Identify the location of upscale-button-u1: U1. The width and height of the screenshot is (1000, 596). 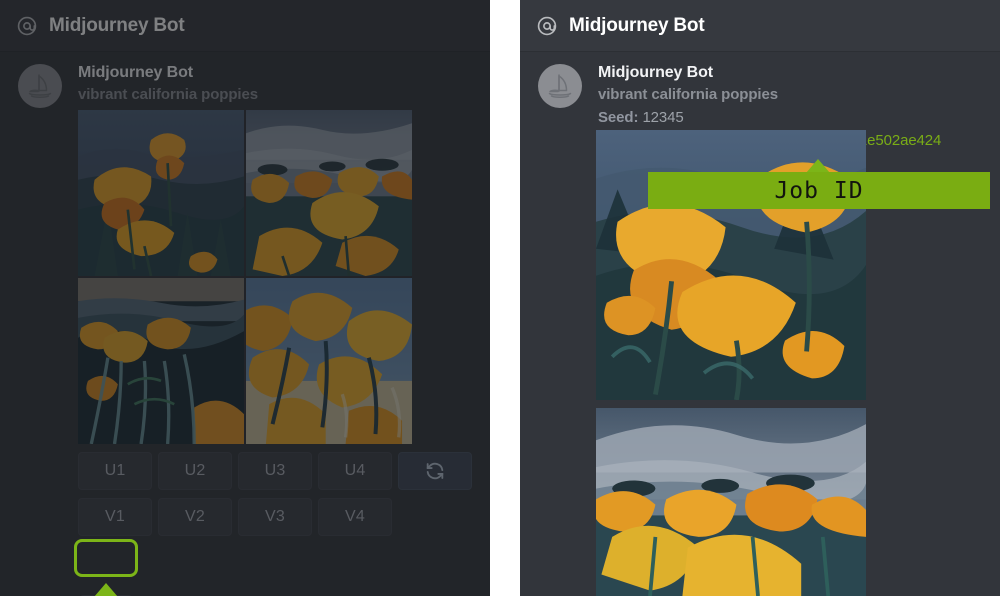
(115, 471).